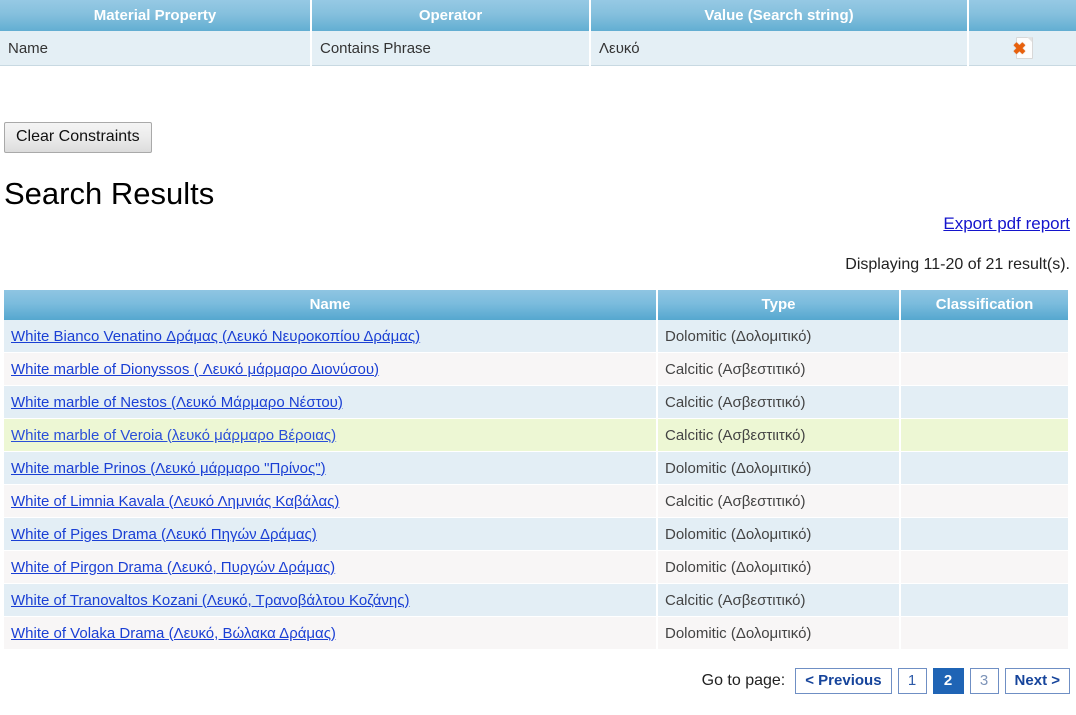 This screenshot has height=715, width=1076. Describe the element at coordinates (743, 681) in the screenshot. I see `pagination-label: Go to page:` at that location.